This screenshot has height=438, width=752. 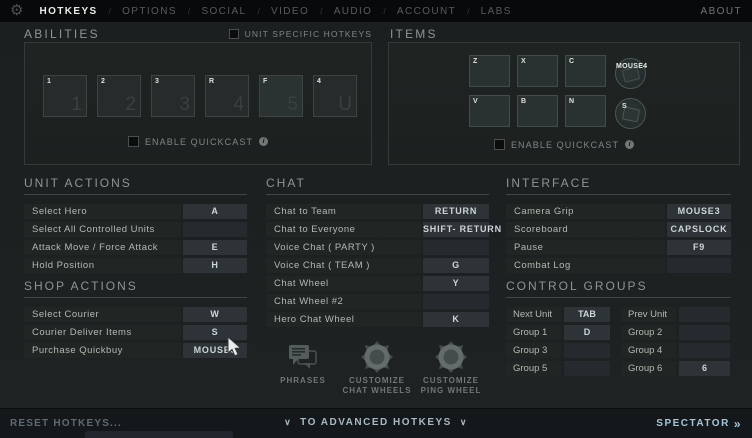 What do you see at coordinates (489, 71) in the screenshot?
I see `item-slot-1: Z` at bounding box center [489, 71].